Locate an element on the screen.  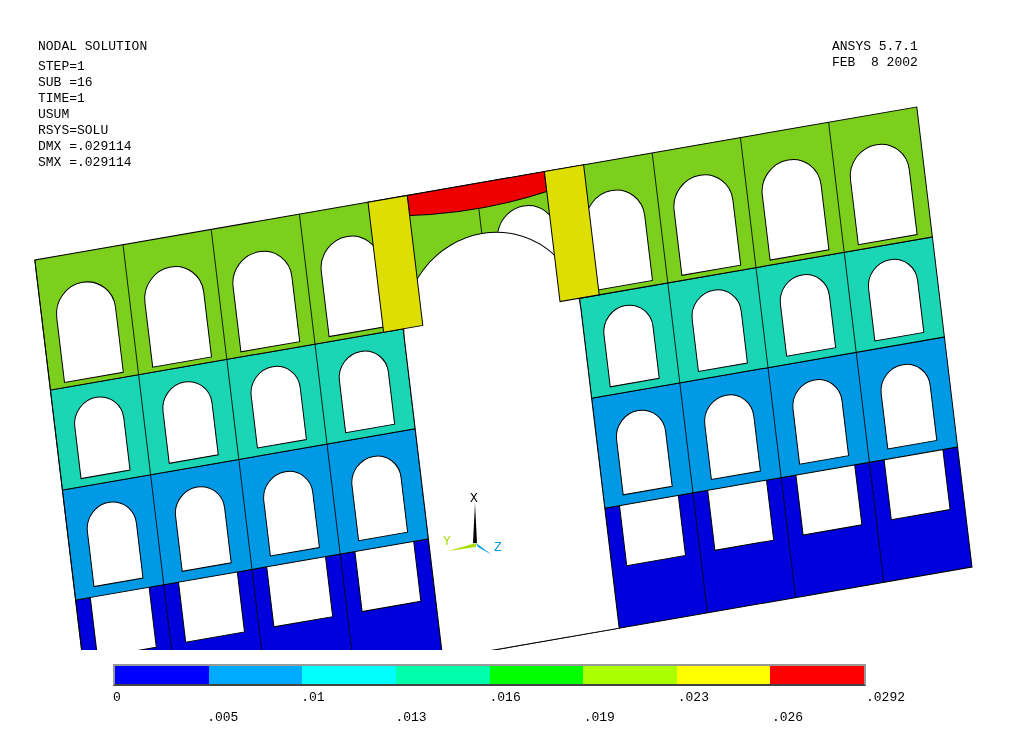
solution-info-line: SUB =16 is located at coordinates (65, 83).